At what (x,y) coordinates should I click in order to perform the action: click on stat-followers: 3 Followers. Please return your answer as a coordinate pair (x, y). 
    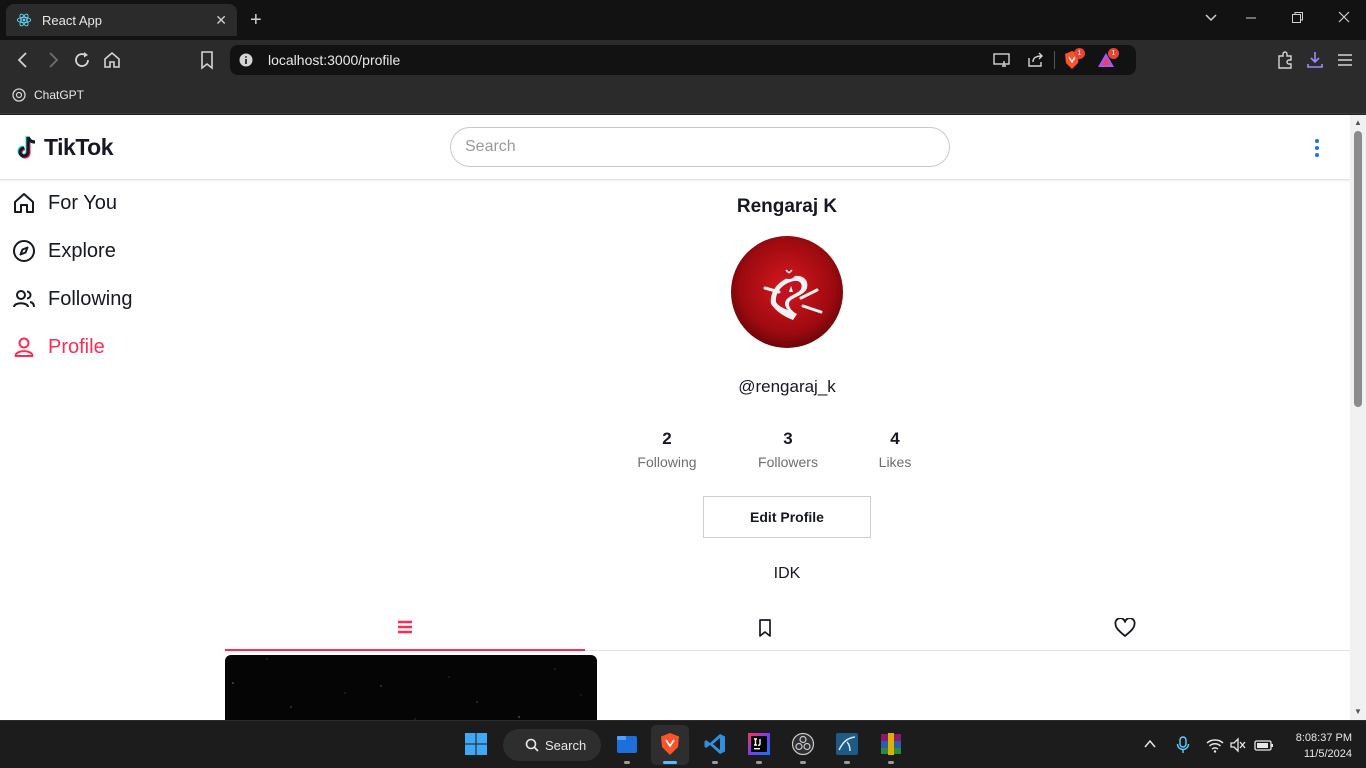
    Looking at the image, I should click on (788, 449).